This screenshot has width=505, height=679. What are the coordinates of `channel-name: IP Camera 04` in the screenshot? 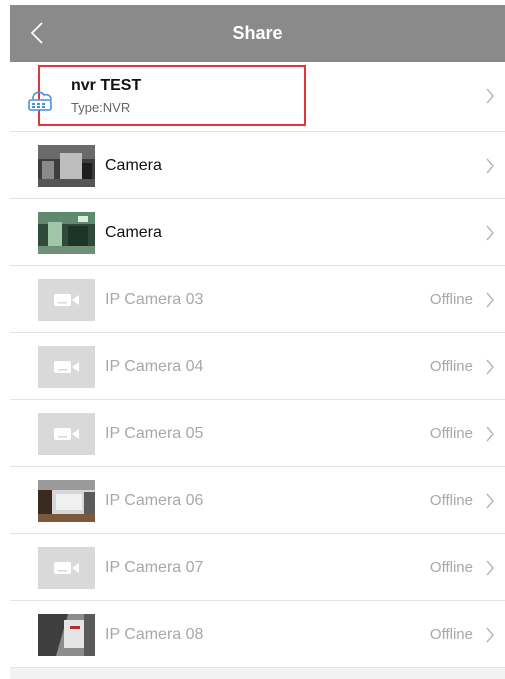 It's located at (154, 366).